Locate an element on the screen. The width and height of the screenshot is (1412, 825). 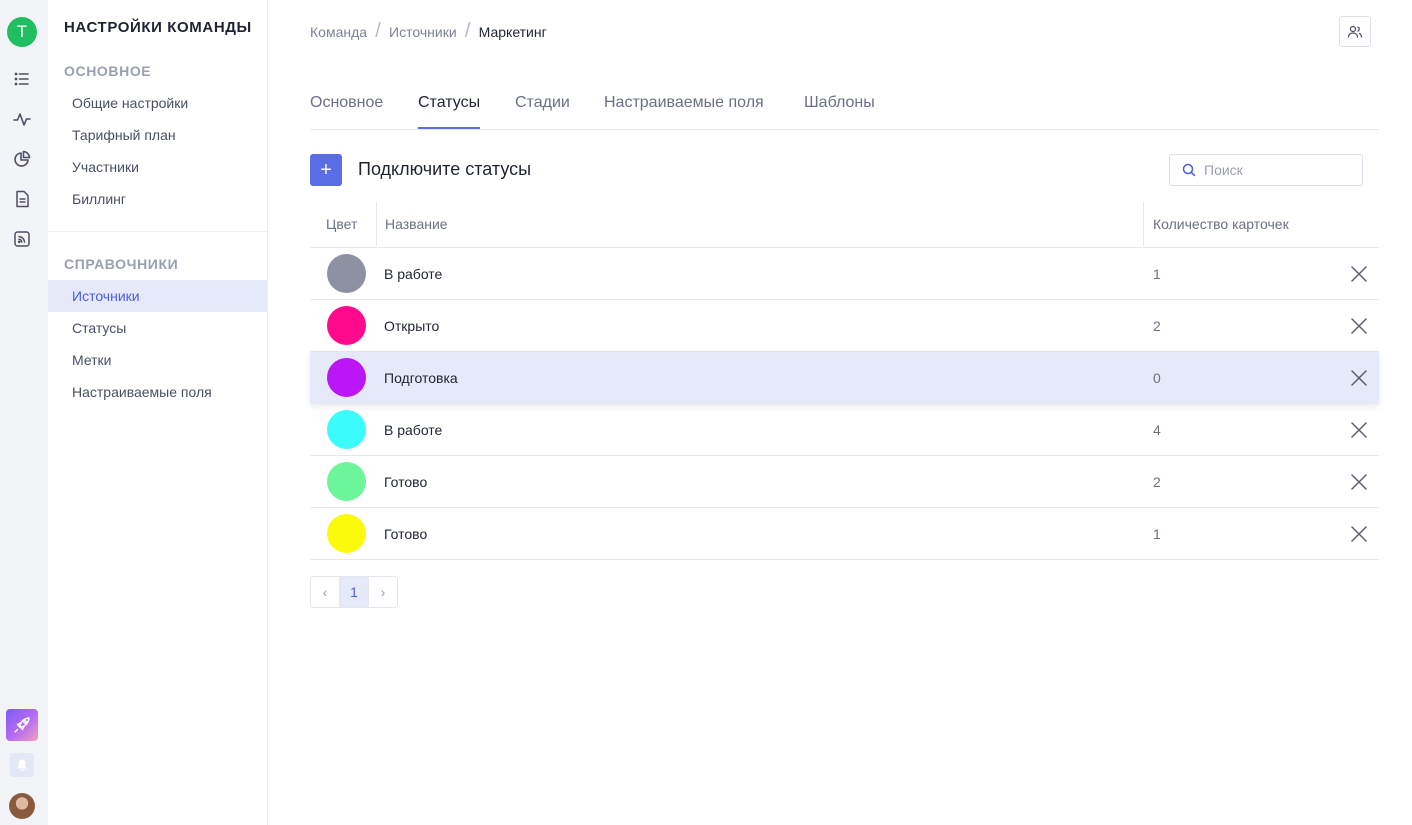
column-name: Название is located at coordinates (416, 224).